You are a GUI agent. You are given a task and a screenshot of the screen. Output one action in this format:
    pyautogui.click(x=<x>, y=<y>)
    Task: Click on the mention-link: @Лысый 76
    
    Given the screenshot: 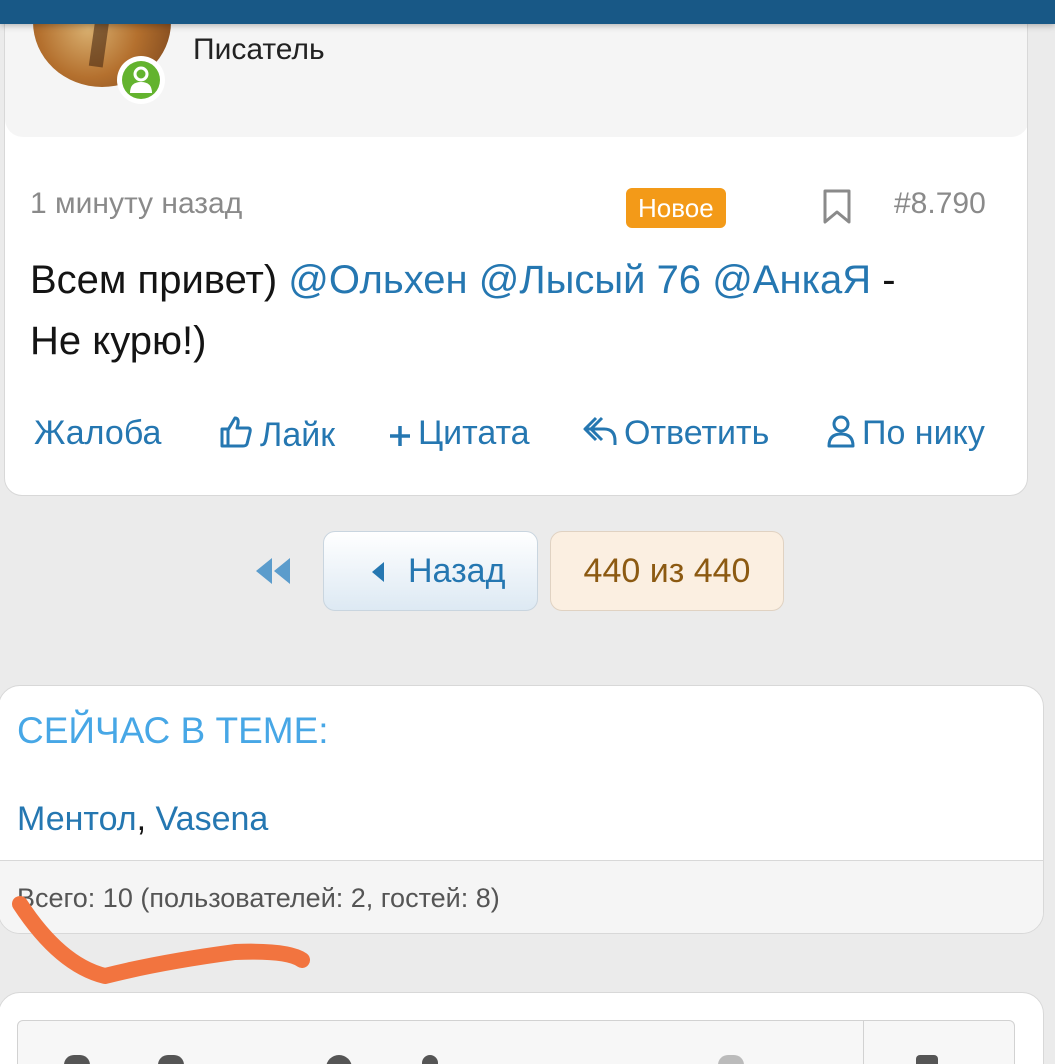 What is the action you would take?
    pyautogui.click(x=590, y=280)
    